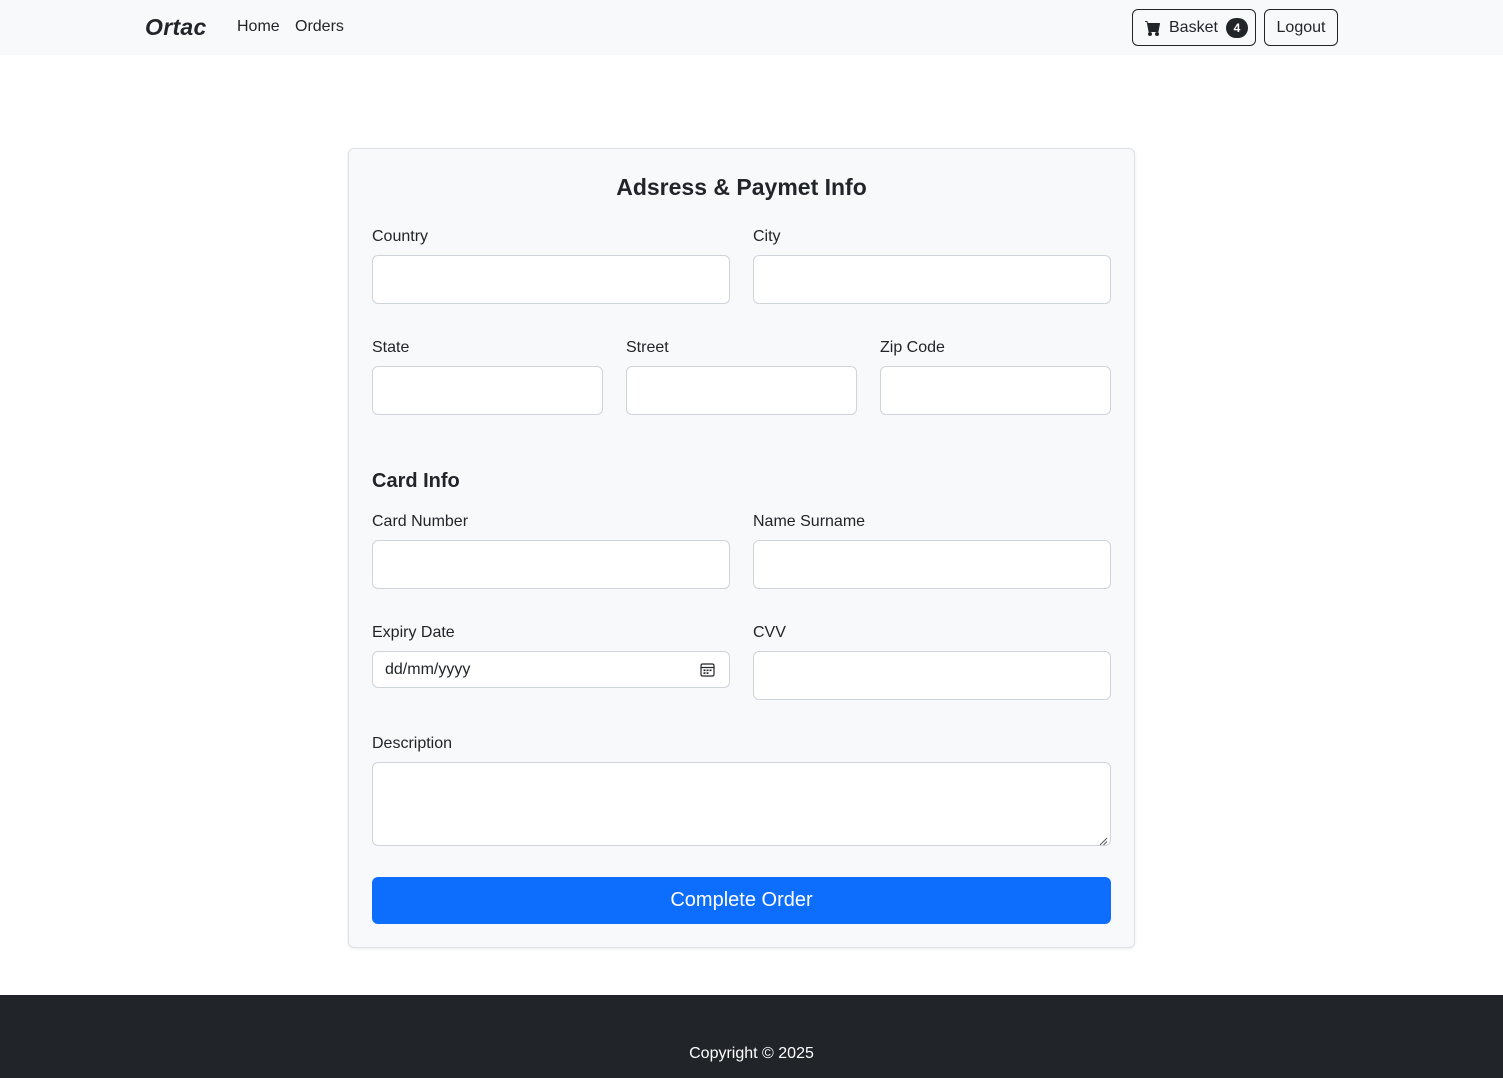 The height and width of the screenshot is (1078, 1503). Describe the element at coordinates (1103, 839) in the screenshot. I see `resize-handle-icon` at that location.